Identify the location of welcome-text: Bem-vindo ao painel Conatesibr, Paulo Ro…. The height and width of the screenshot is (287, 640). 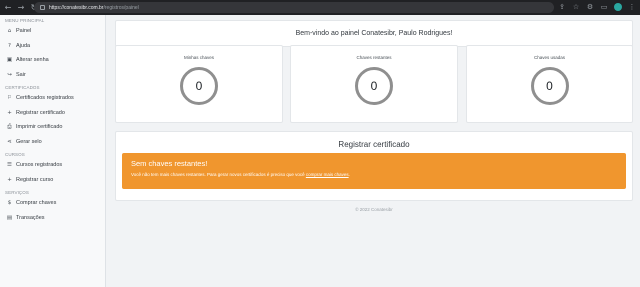
(374, 33).